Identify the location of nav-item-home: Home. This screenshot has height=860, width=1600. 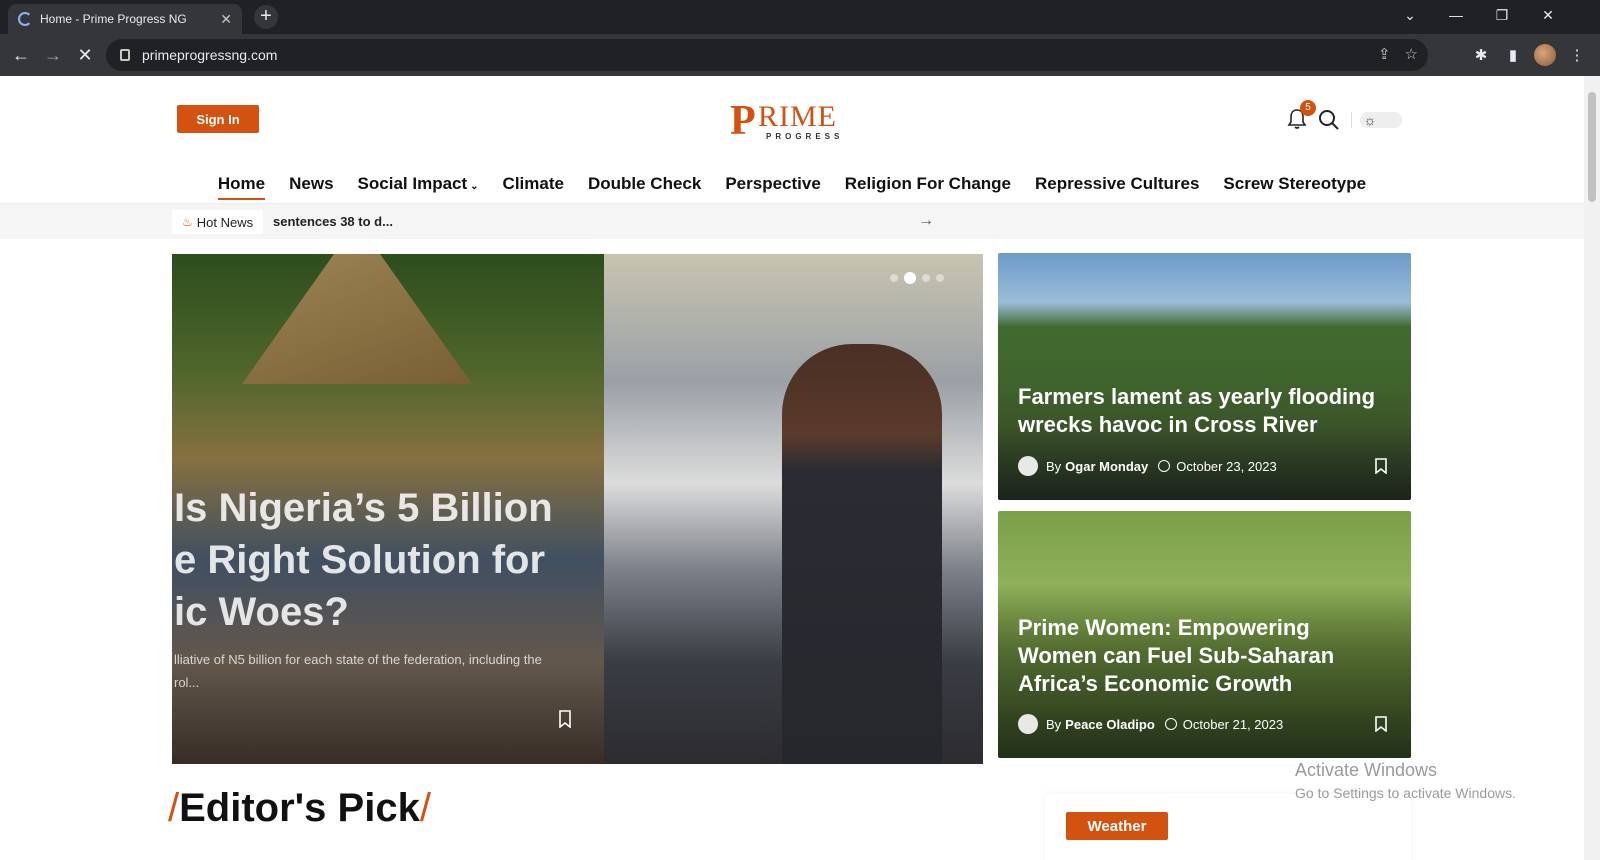
(241, 187).